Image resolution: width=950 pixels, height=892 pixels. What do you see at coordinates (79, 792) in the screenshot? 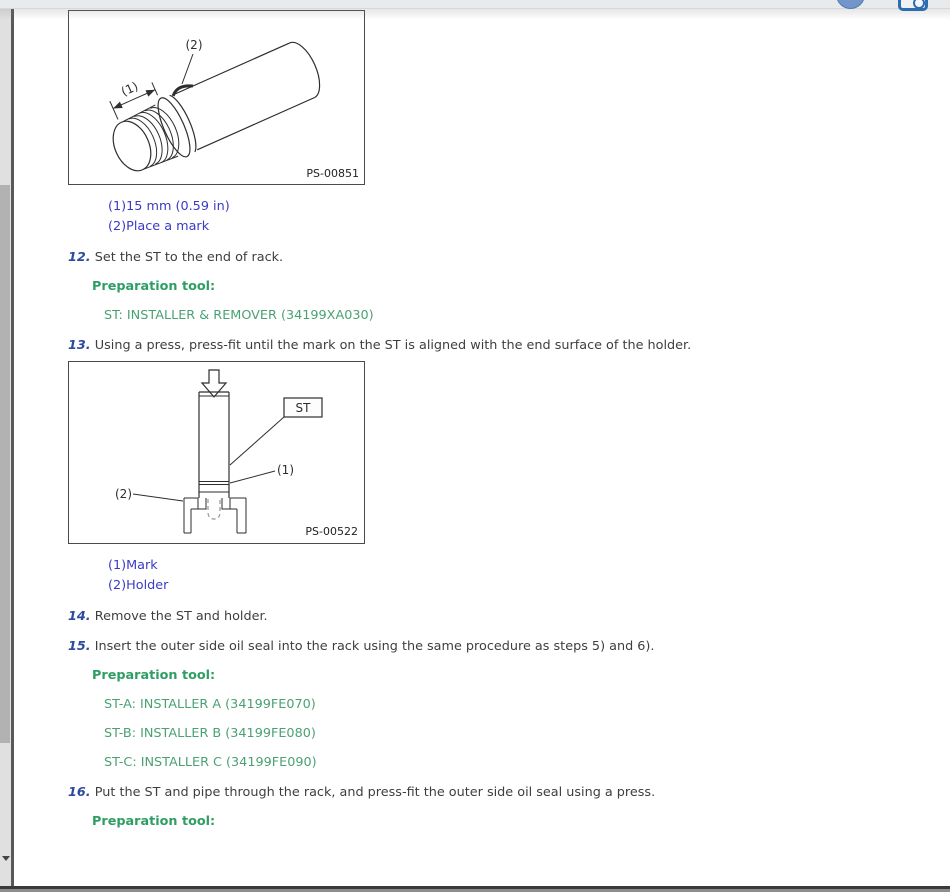
I see `step-number: 16.` at bounding box center [79, 792].